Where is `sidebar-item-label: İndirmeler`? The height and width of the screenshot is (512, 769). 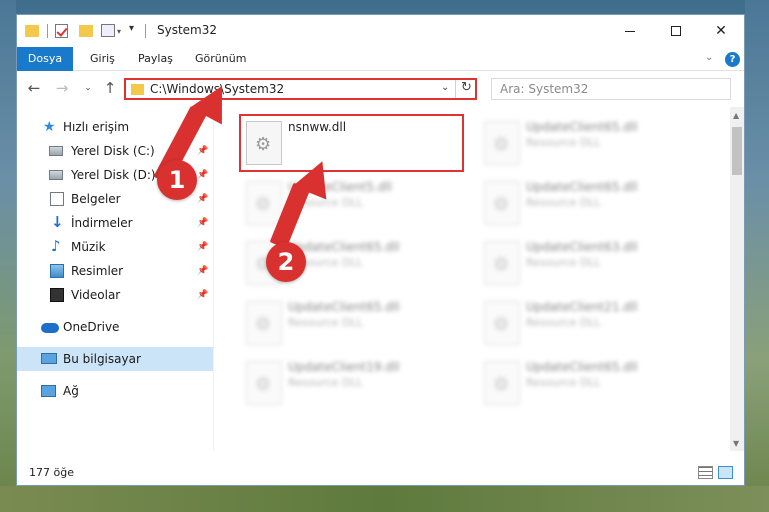
sidebar-item-label: İndirmeler is located at coordinates (102, 223).